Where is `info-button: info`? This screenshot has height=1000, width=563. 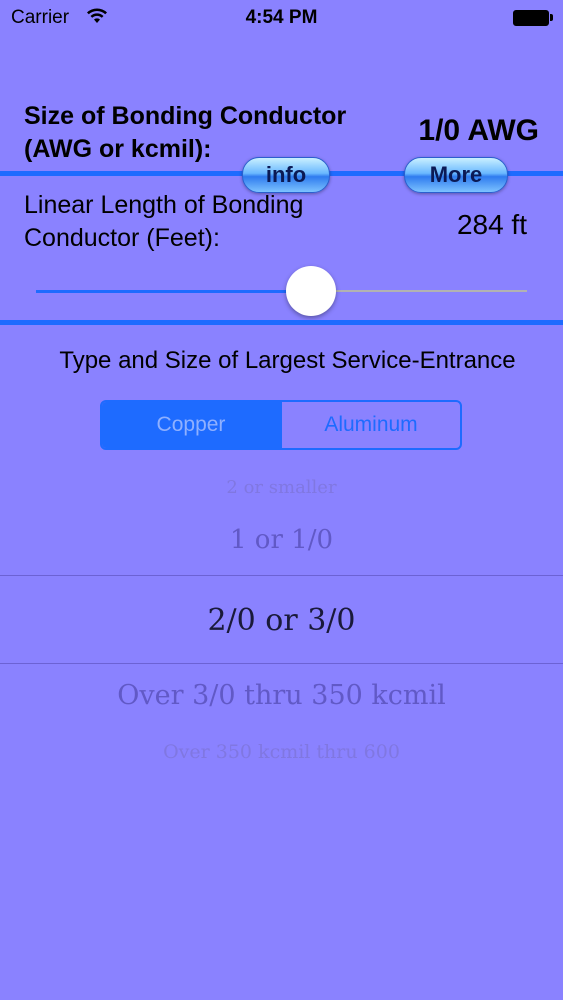 info-button: info is located at coordinates (286, 175).